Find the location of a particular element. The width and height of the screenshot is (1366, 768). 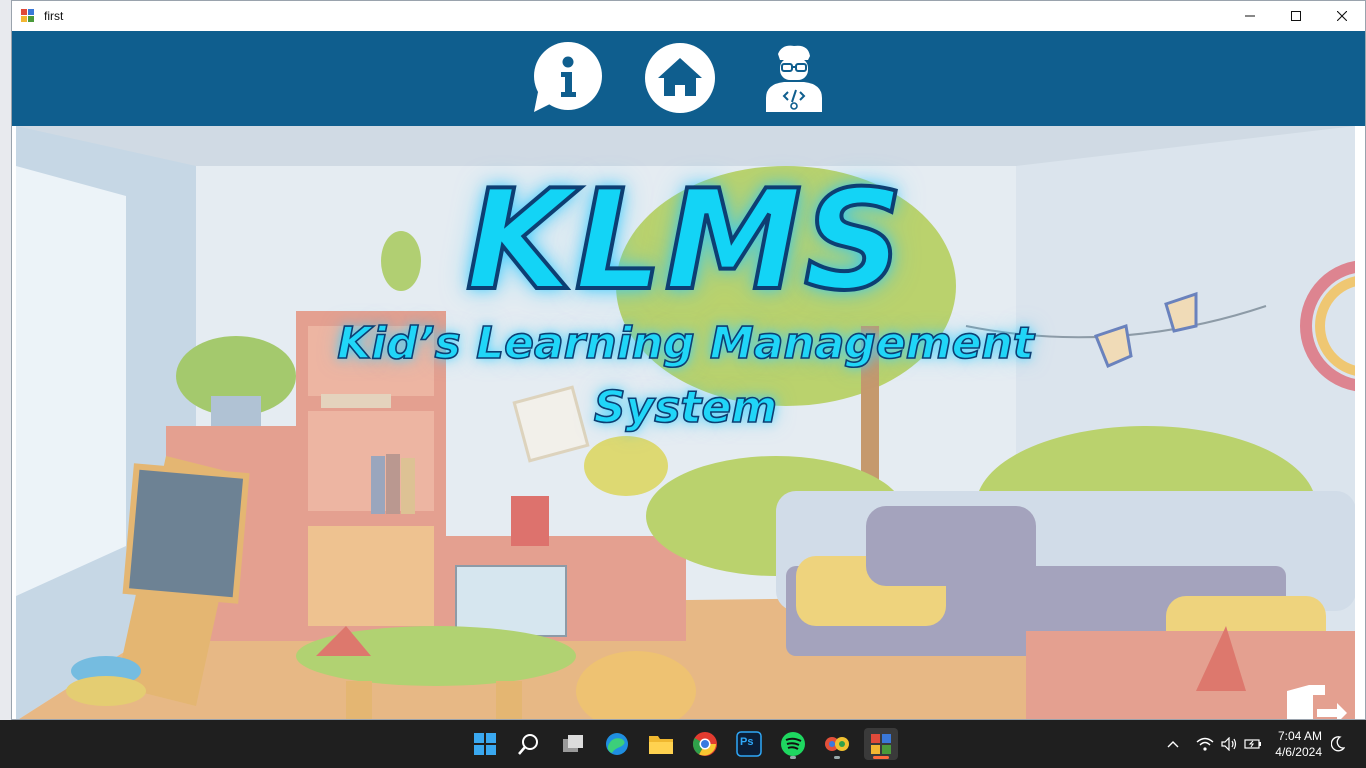

task-view-icon is located at coordinates (573, 743).